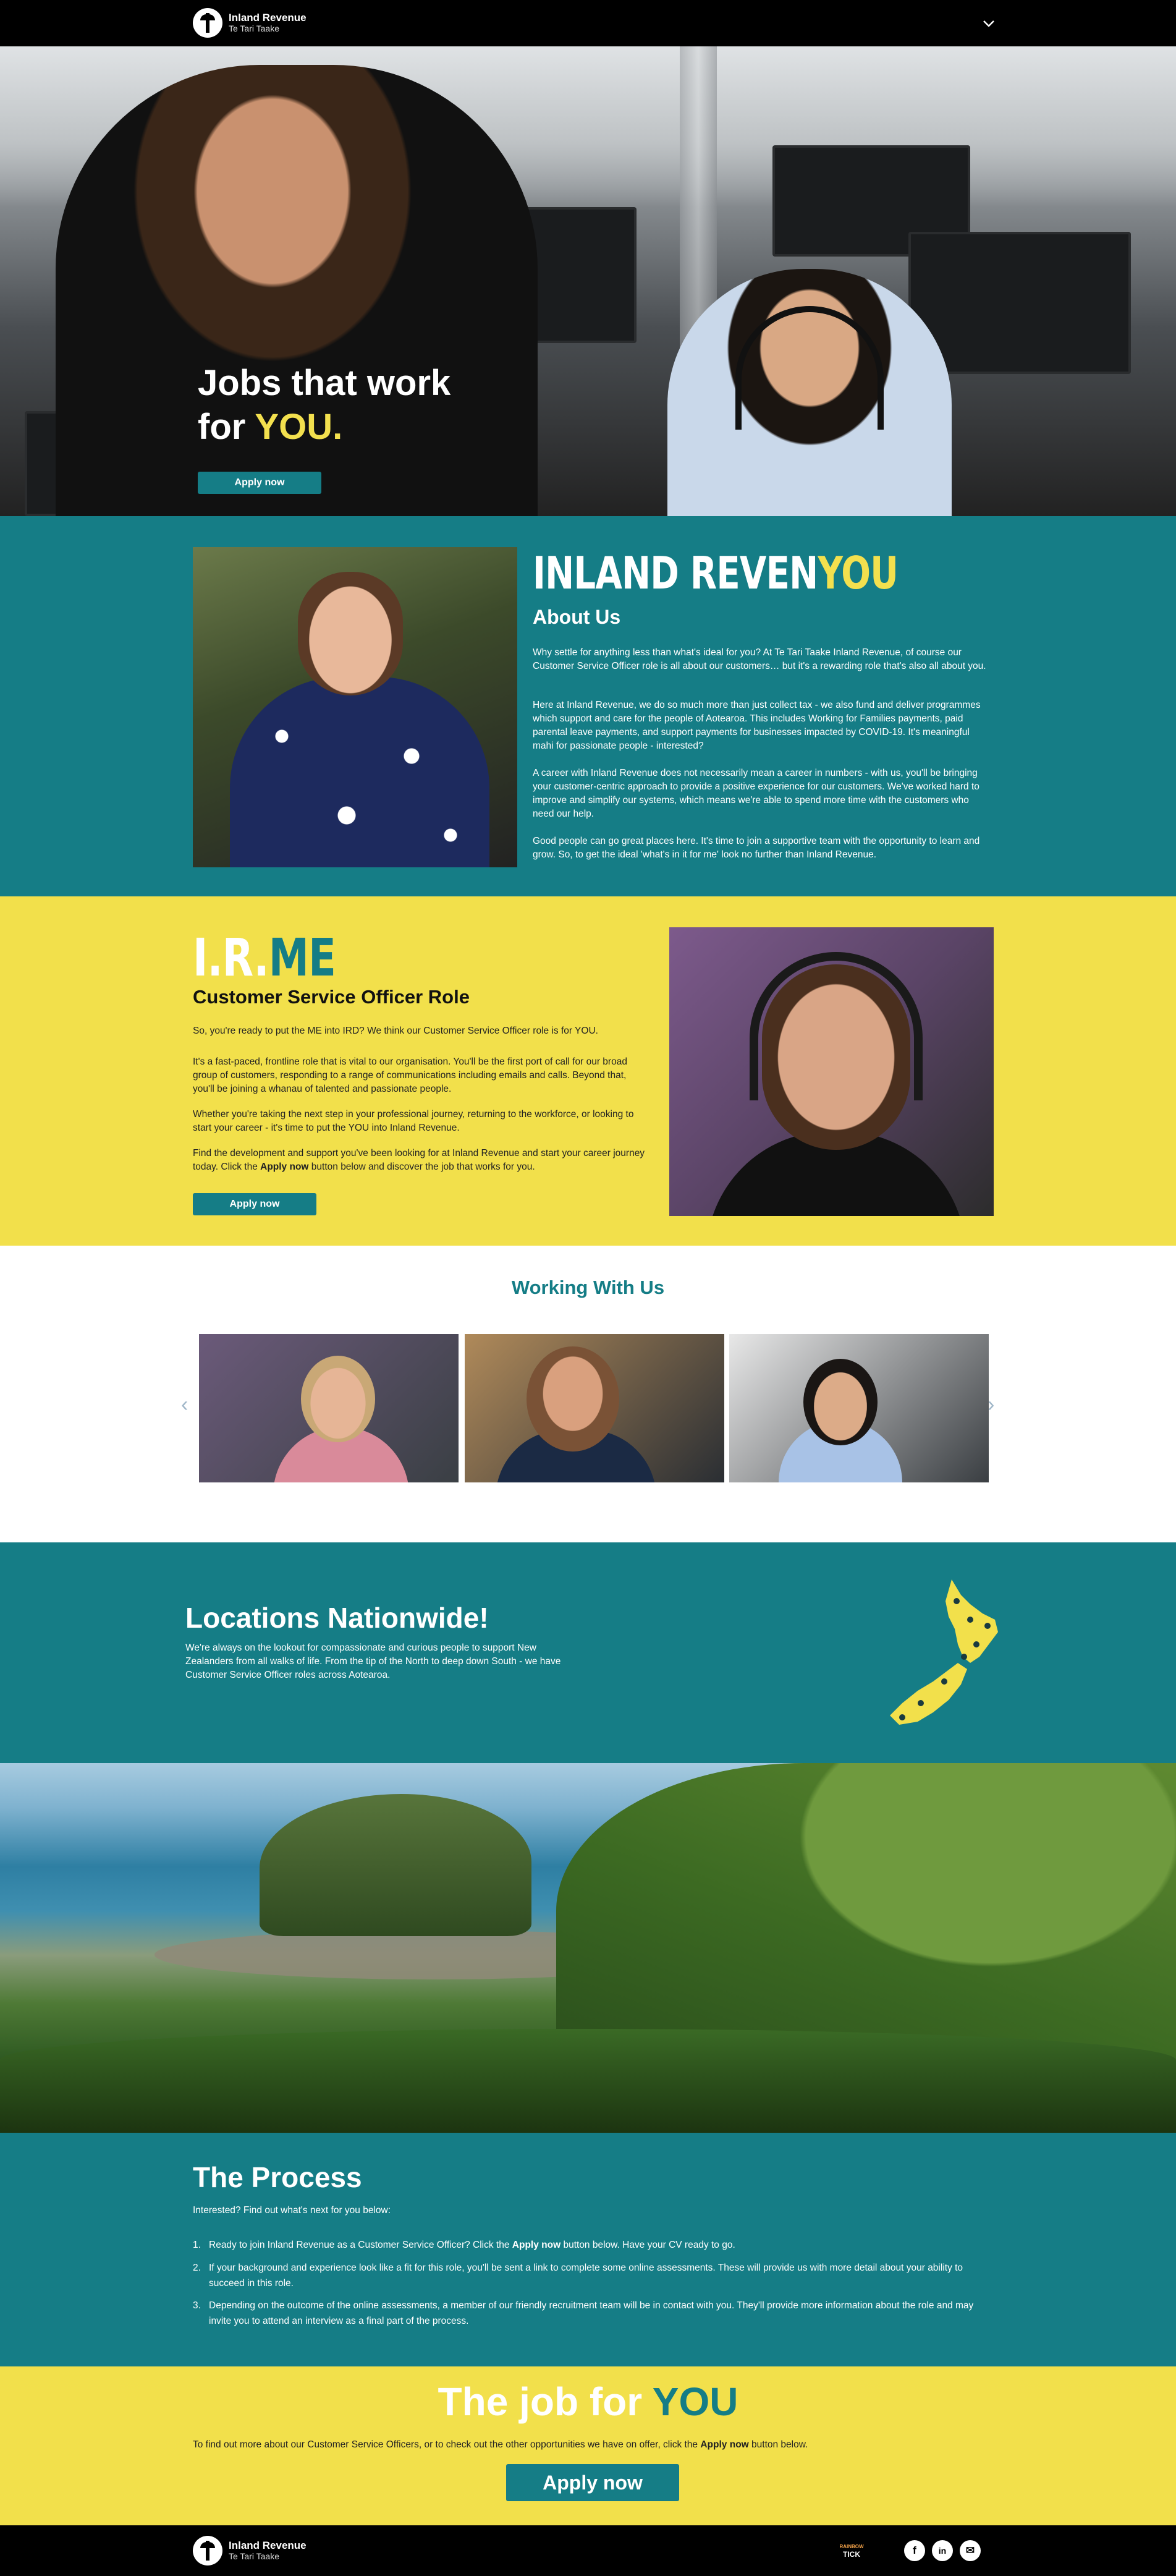  What do you see at coordinates (778, 2444) in the screenshot?
I see `paragraph-text-end: button below.` at bounding box center [778, 2444].